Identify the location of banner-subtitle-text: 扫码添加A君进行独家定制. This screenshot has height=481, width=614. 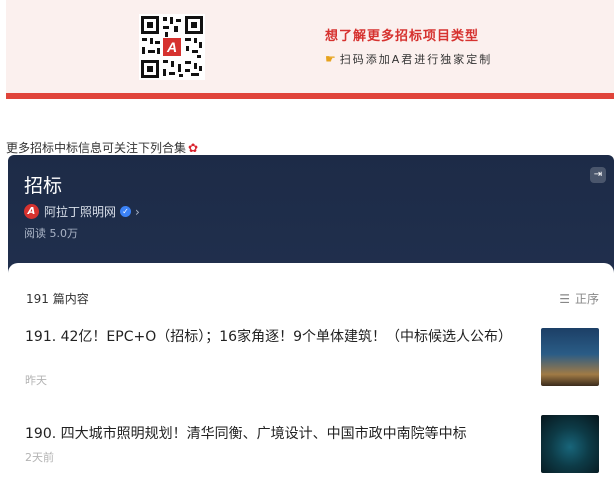
(416, 59).